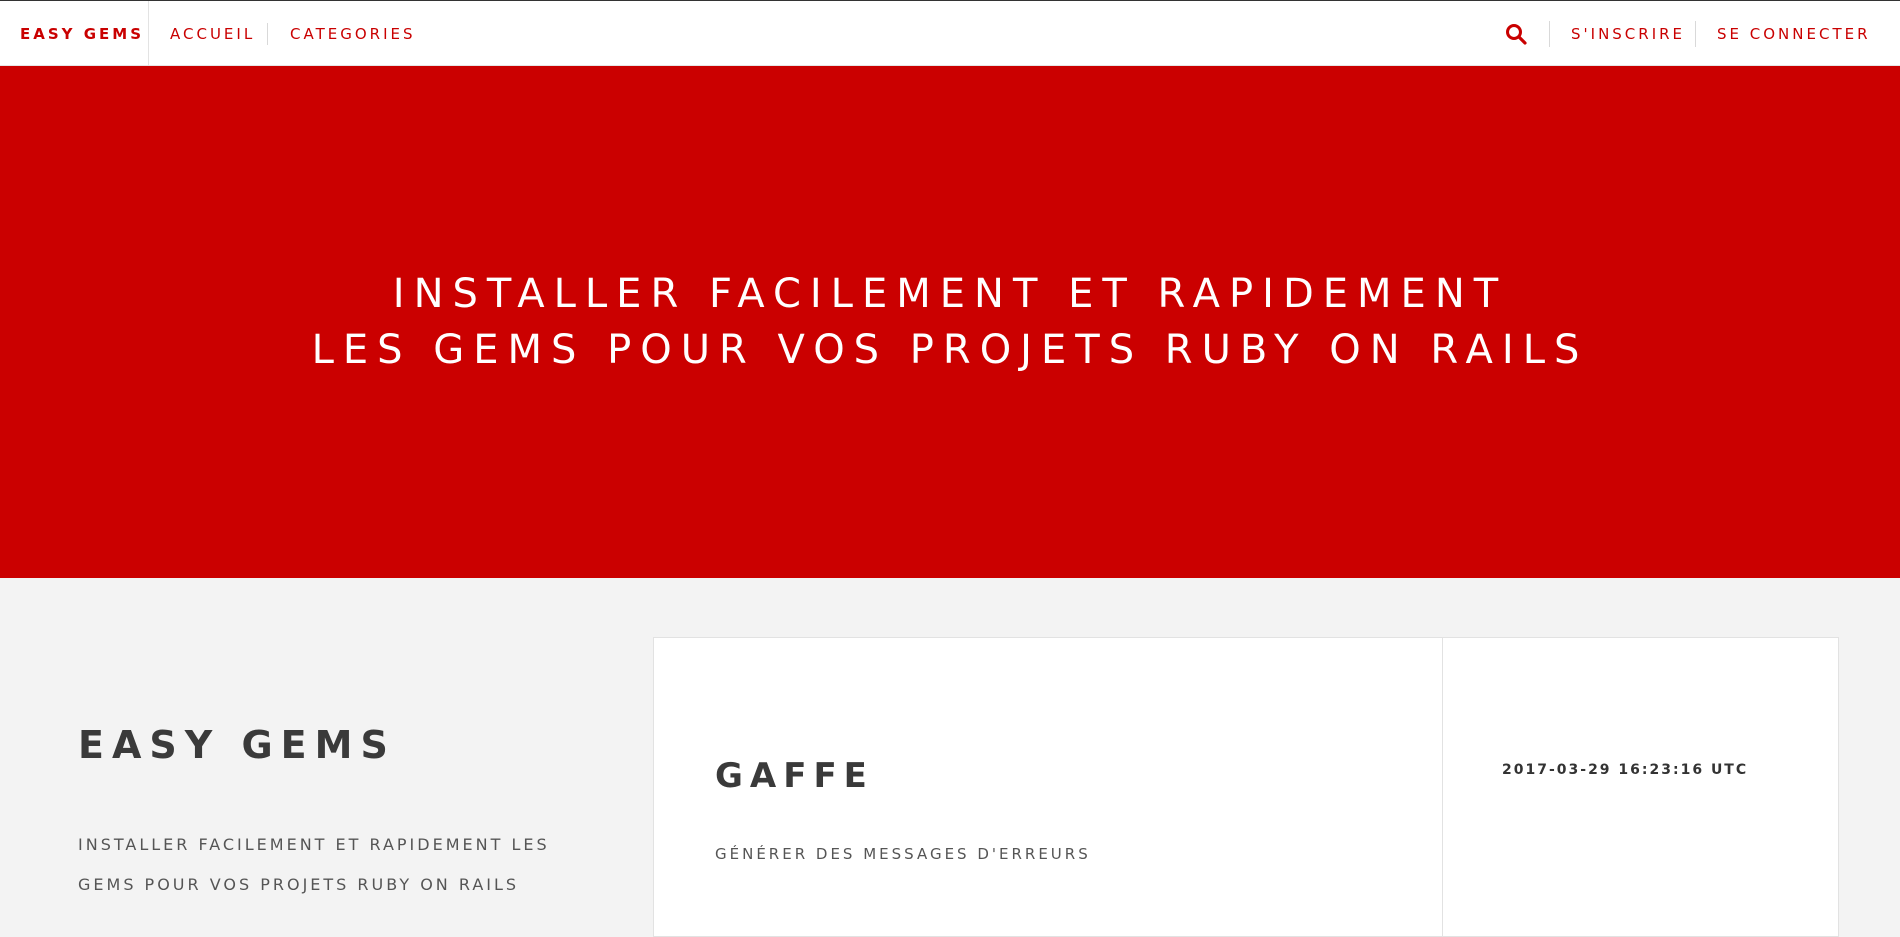  Describe the element at coordinates (1516, 34) in the screenshot. I see `search-icon` at that location.